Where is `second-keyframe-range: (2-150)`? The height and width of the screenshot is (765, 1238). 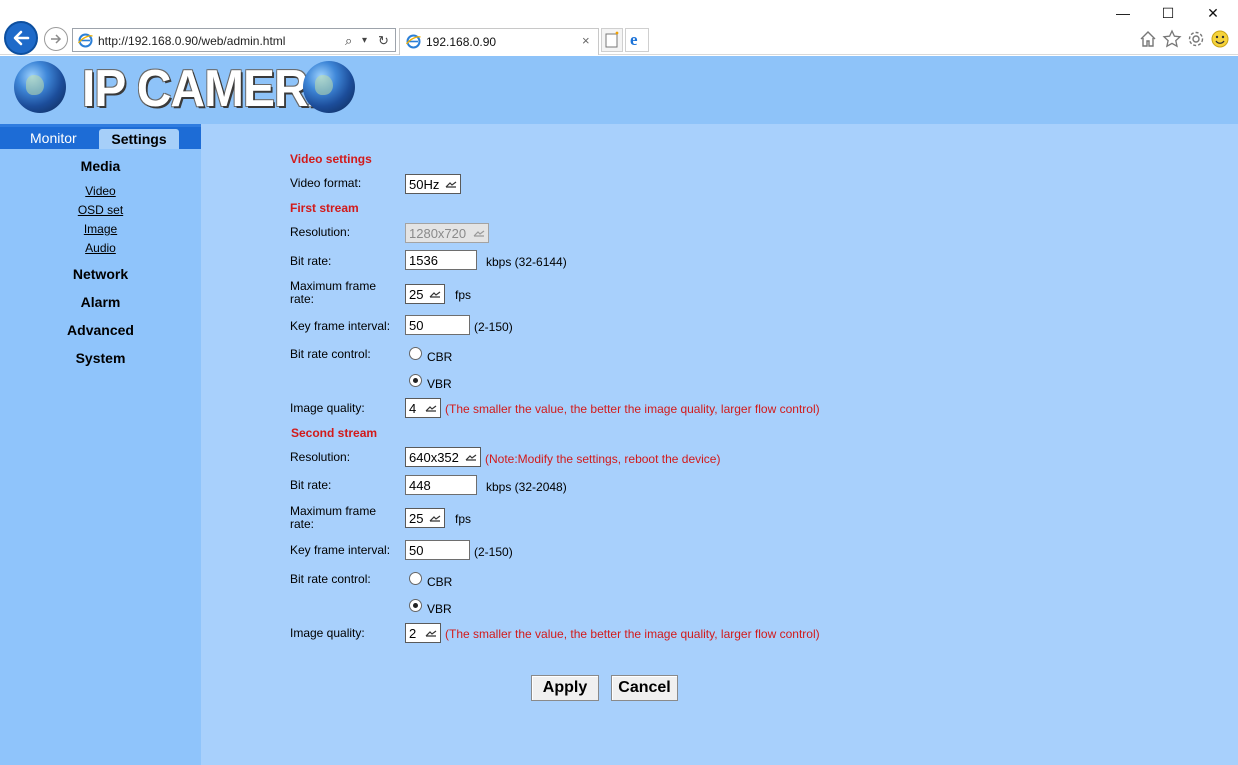
second-keyframe-range: (2-150) is located at coordinates (493, 552).